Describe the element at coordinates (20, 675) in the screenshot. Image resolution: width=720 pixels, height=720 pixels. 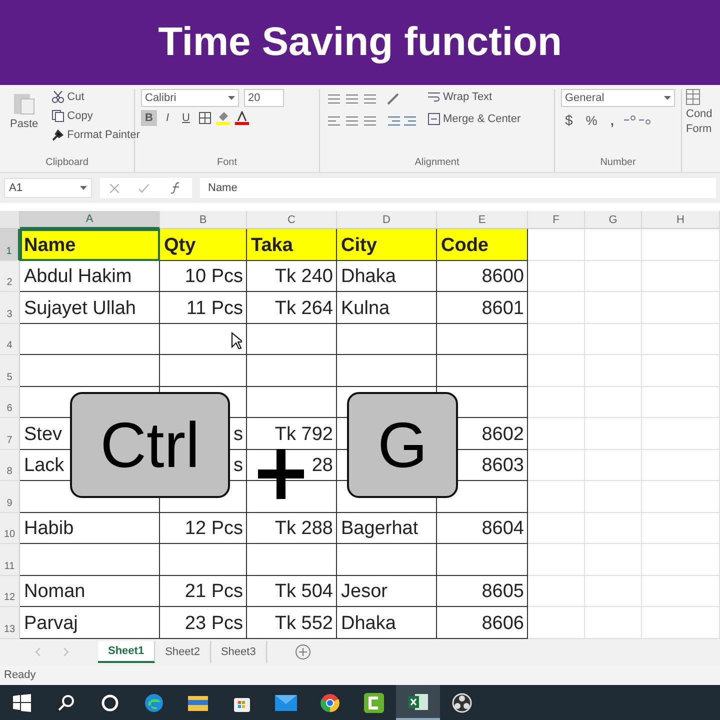
I see `status-text: Ready` at that location.